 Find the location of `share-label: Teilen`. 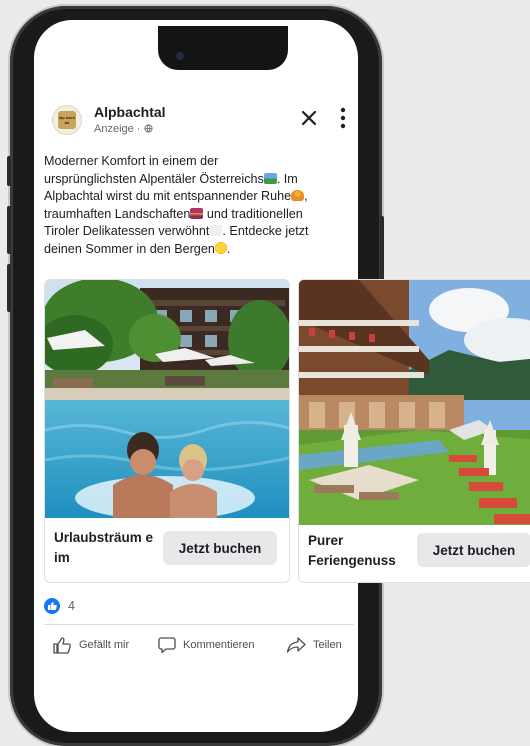

share-label: Teilen is located at coordinates (327, 645).